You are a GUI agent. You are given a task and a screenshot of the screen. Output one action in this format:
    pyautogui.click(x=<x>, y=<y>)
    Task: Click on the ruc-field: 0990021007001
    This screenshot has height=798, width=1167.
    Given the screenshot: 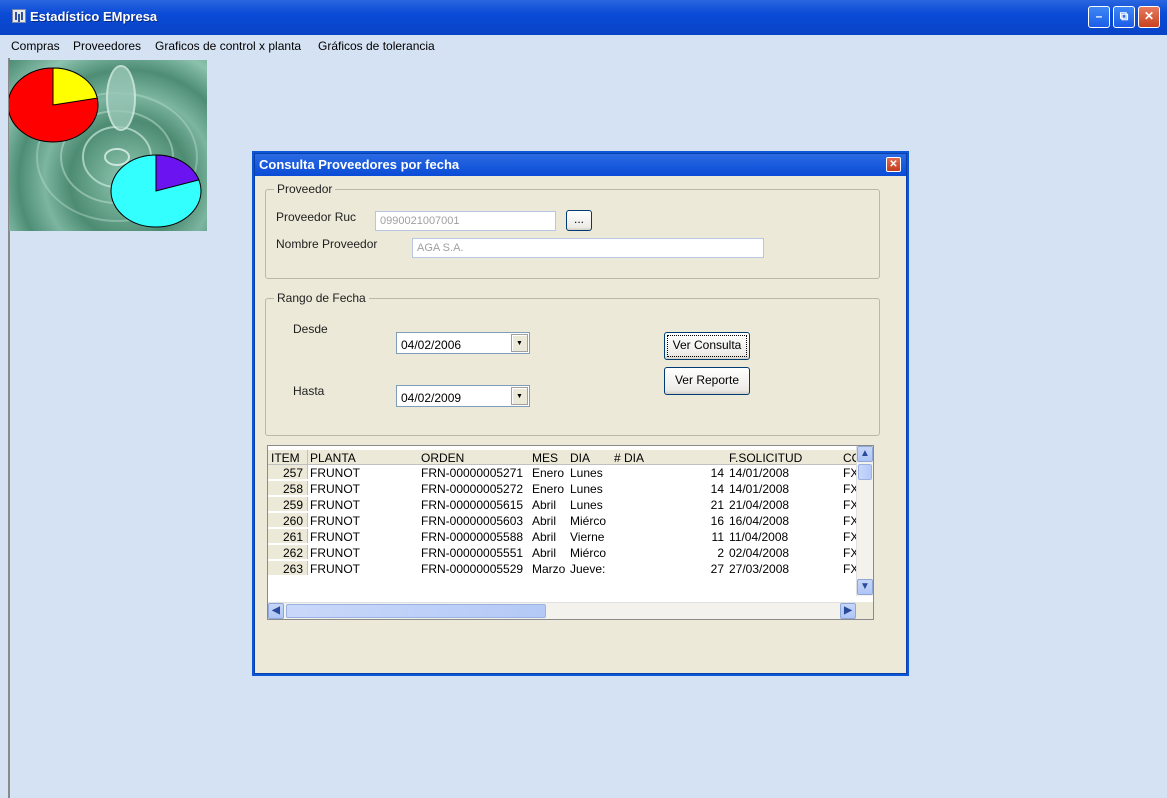 What is the action you would take?
    pyautogui.click(x=465, y=221)
    